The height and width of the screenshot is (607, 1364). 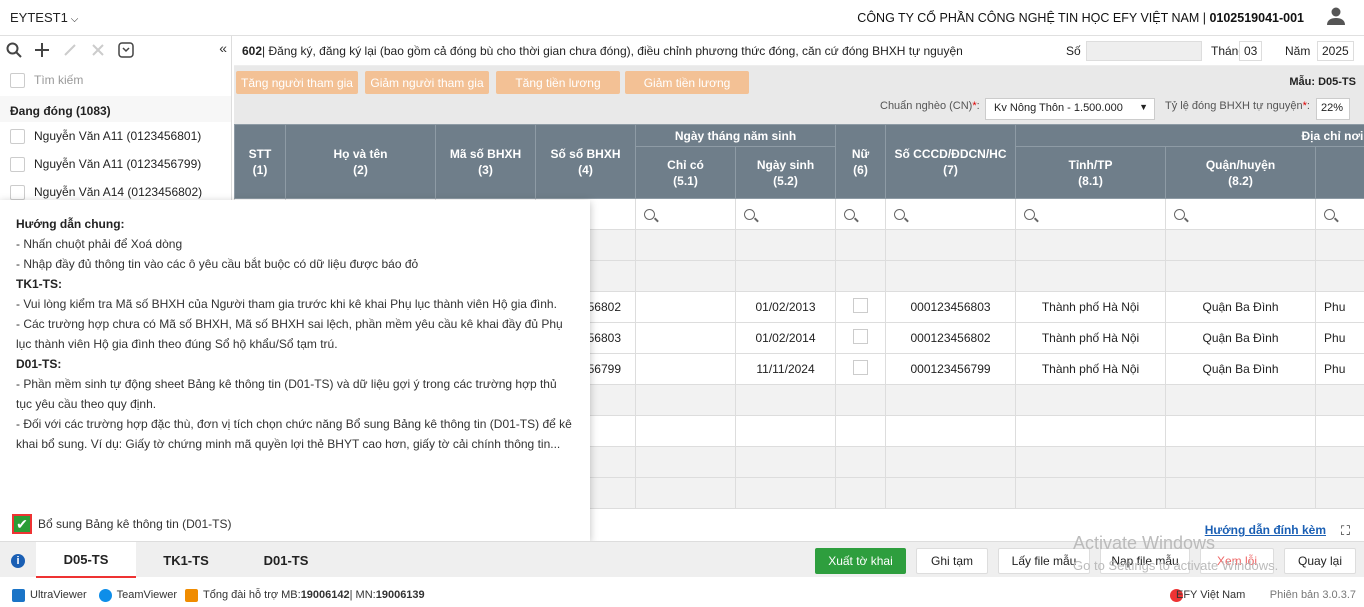 What do you see at coordinates (1333, 109) in the screenshot?
I see `rate-field: 22%` at bounding box center [1333, 109].